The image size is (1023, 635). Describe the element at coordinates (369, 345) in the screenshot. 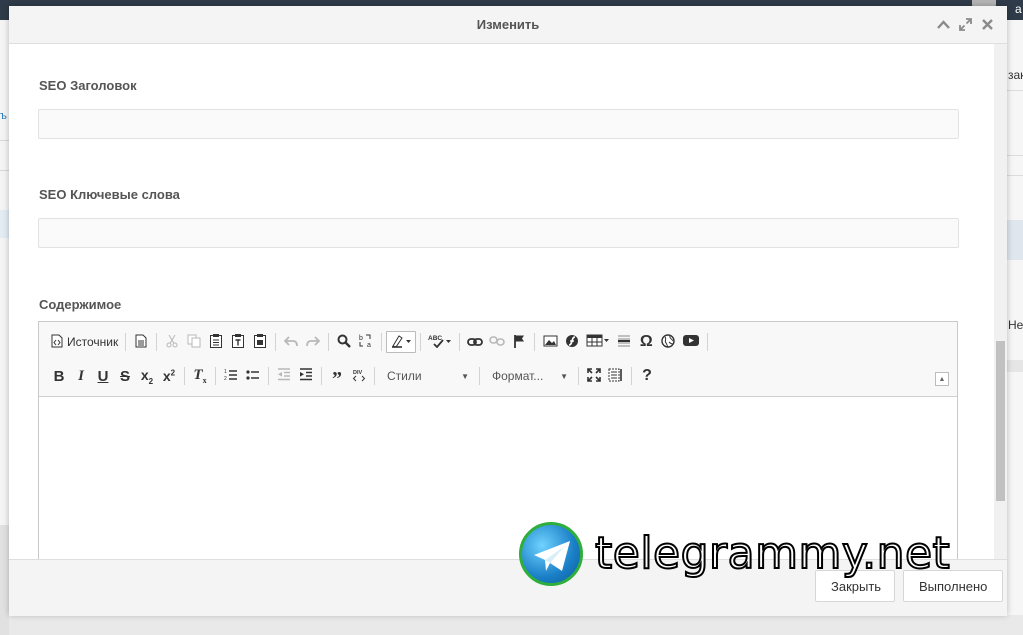

I see `svg-text: a` at that location.